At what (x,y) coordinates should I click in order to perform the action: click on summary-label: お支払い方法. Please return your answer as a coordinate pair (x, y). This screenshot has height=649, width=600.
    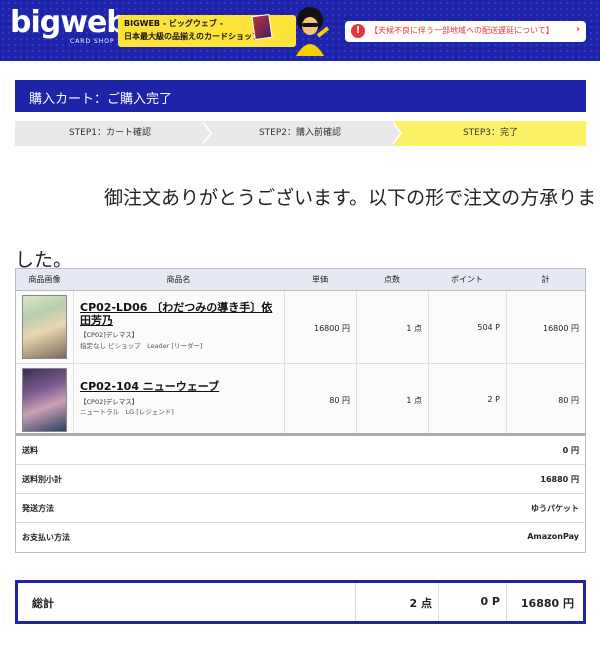
    Looking at the image, I should click on (46, 537).